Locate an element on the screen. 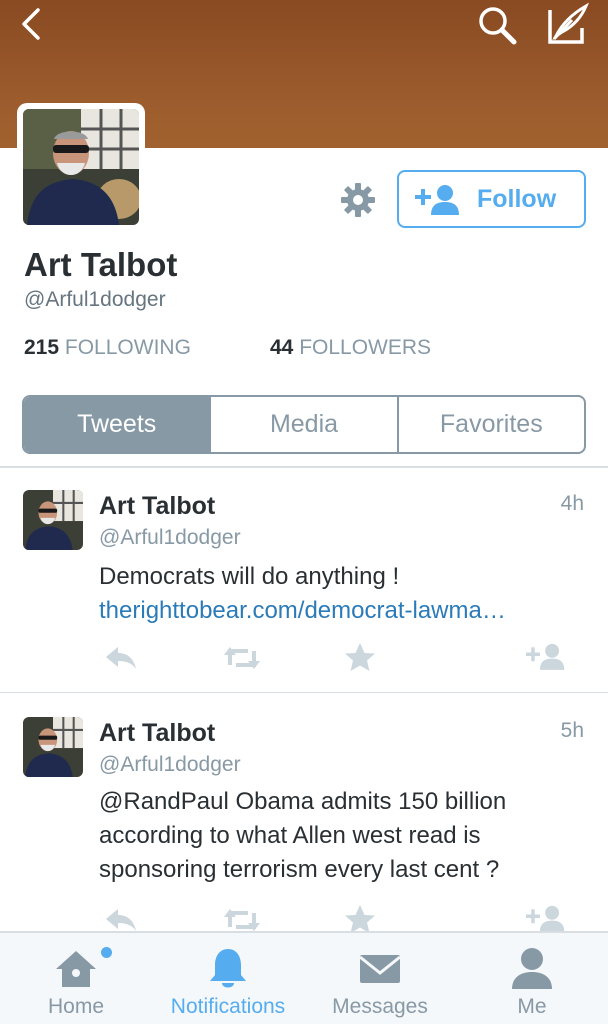  compose-feather-icon is located at coordinates (568, 23).